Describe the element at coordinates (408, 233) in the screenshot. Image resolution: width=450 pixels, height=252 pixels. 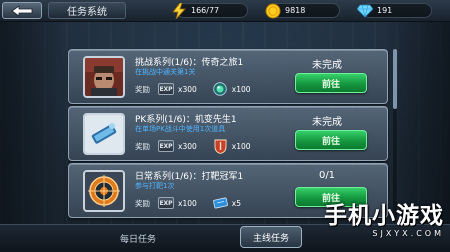
I see `watermark-url: SJXYX.COM` at that location.